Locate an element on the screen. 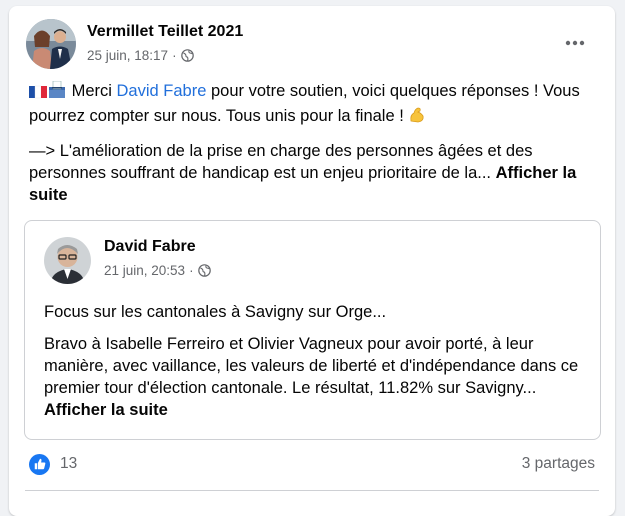 Image resolution: width=625 pixels, height=516 pixels. shared-author-avatar is located at coordinates (67, 260).